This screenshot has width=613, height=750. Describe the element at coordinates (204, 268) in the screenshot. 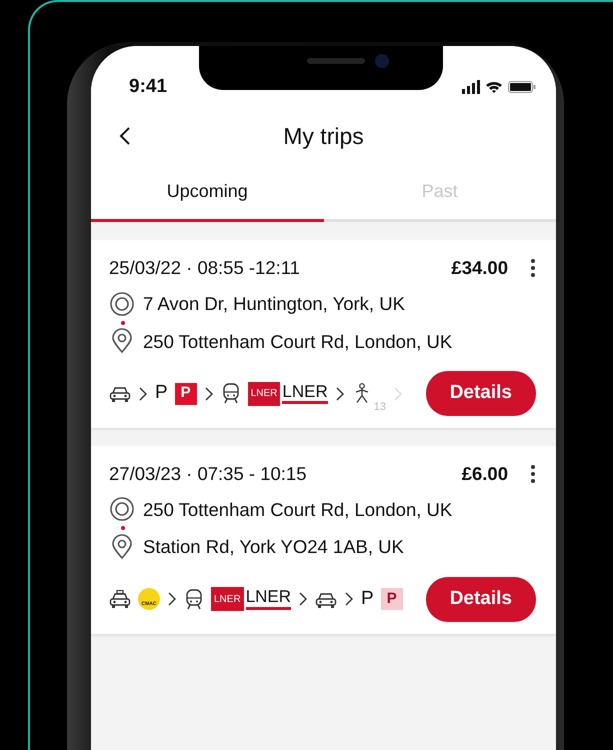

I see `trip-time: 25/03/22 · 08:55 -12:11` at that location.